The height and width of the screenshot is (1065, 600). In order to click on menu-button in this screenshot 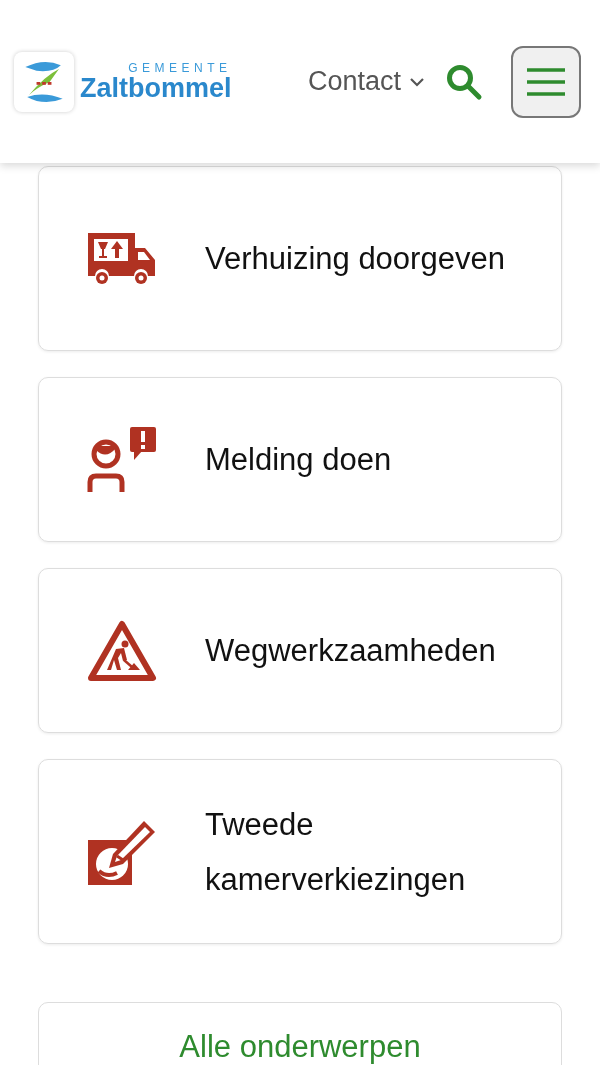, I will do `click(546, 81)`.